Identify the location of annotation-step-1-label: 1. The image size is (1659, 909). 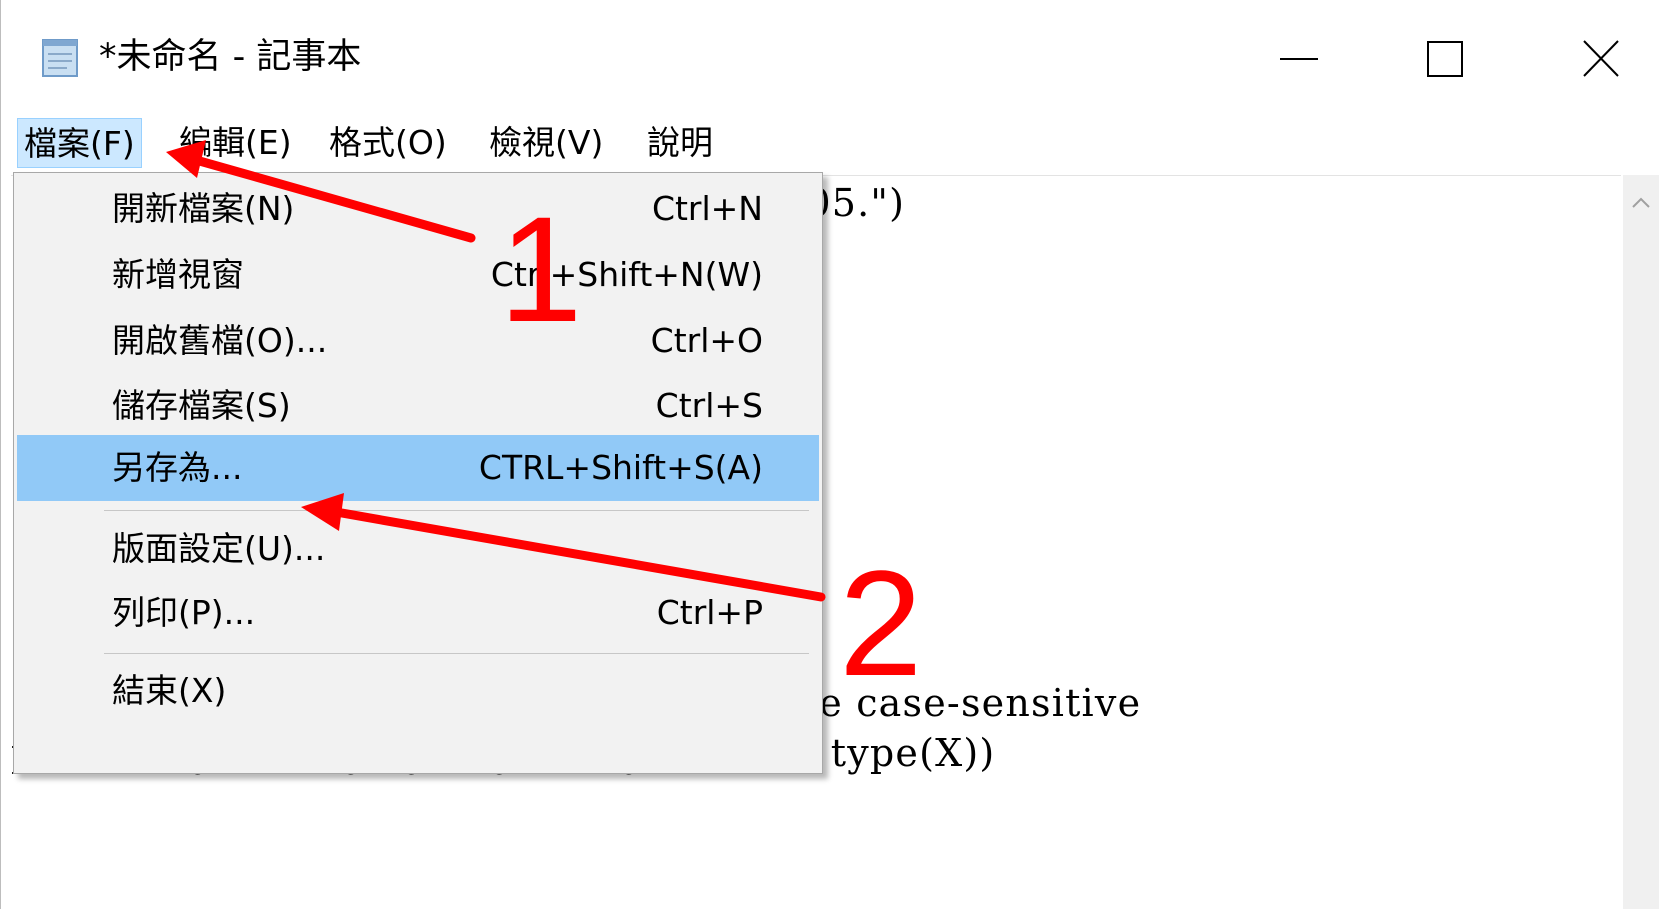
(541, 269).